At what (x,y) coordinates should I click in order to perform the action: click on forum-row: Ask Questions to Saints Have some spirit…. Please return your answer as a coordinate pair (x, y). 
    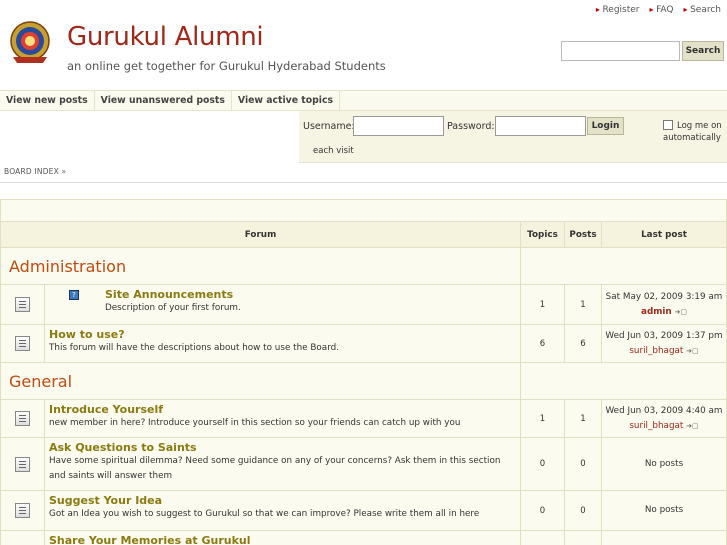
    Looking at the image, I should click on (363, 464).